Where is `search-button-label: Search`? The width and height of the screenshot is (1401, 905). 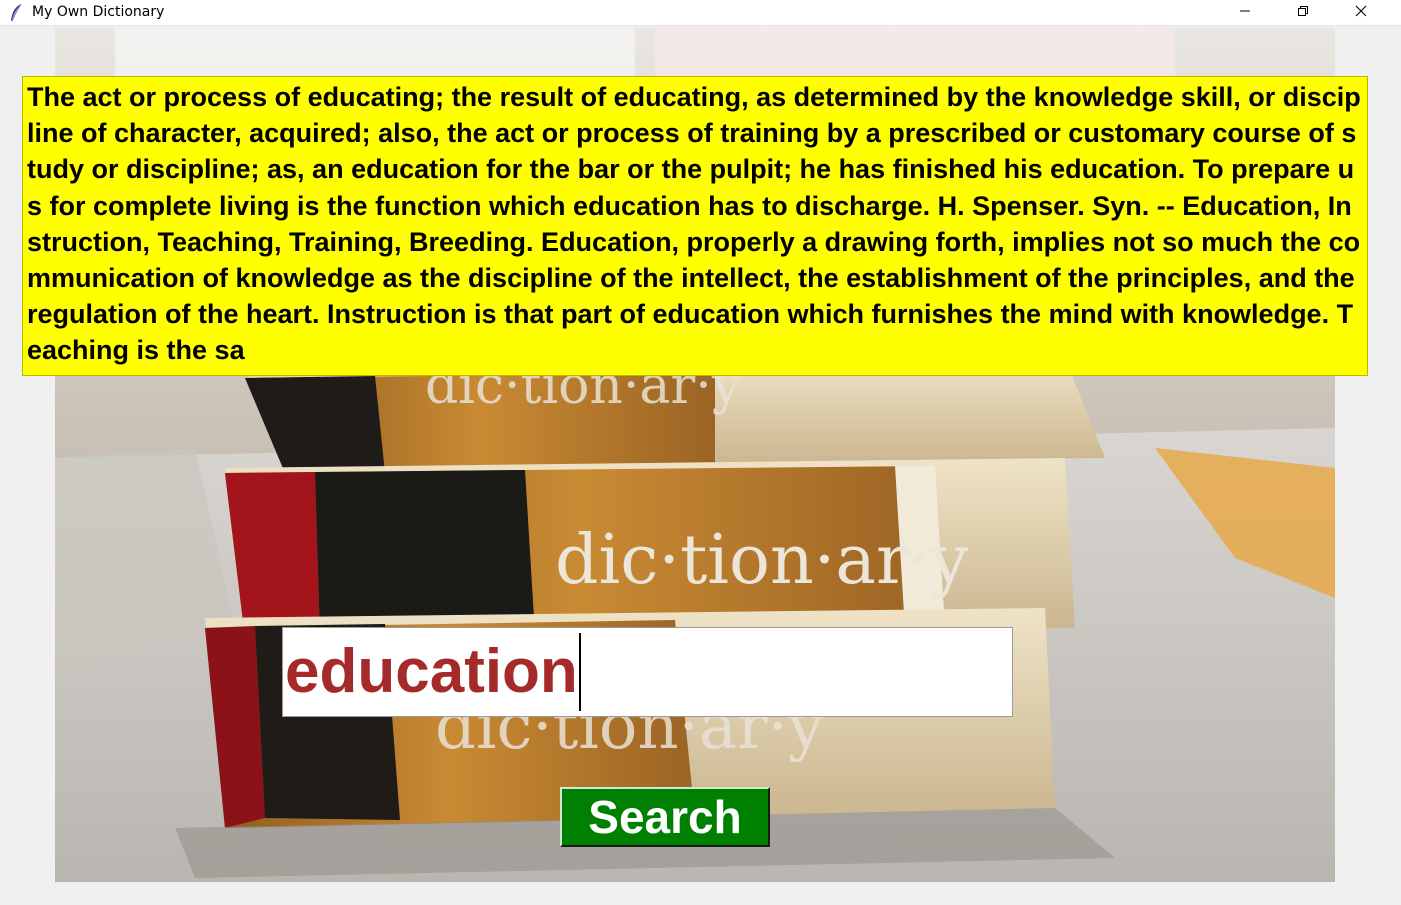 search-button-label: Search is located at coordinates (665, 817).